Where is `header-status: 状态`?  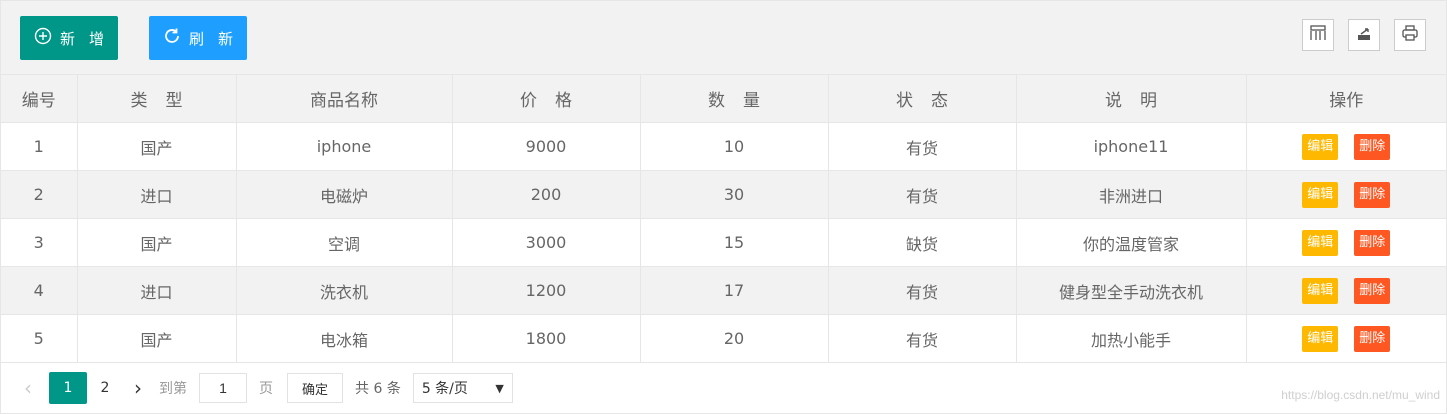 header-status: 状态 is located at coordinates (922, 99).